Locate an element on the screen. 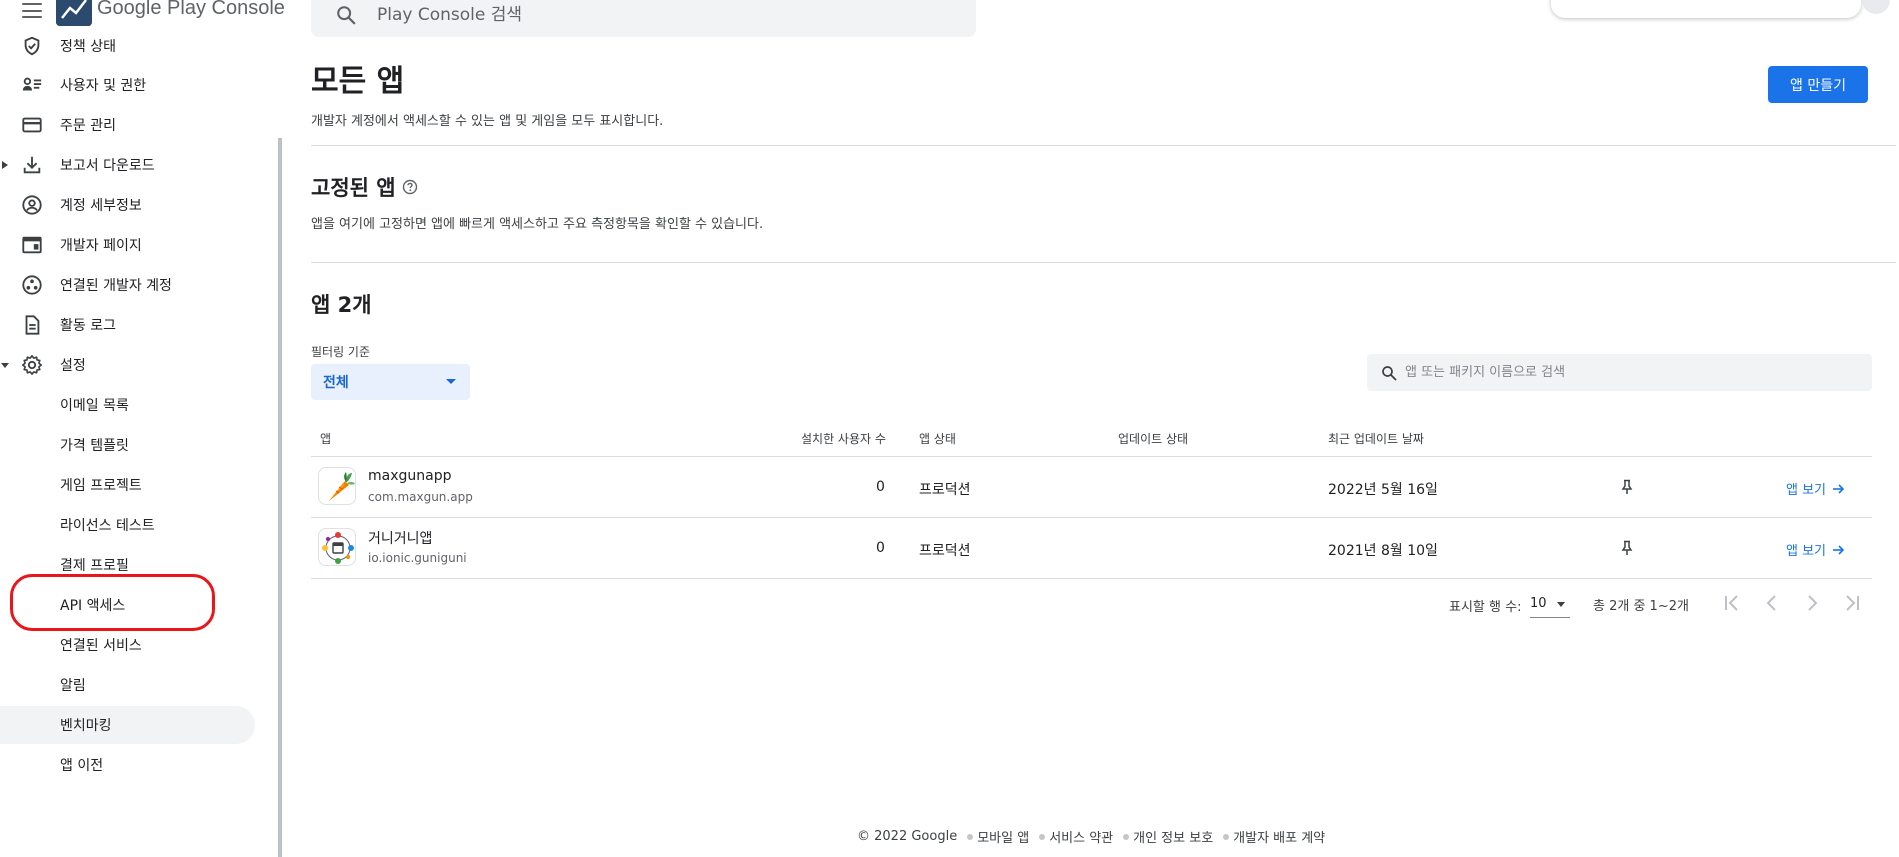 The height and width of the screenshot is (857, 1899). sidebar-subitem-pricing-templates: 가격 템플릿 is located at coordinates (127, 445).